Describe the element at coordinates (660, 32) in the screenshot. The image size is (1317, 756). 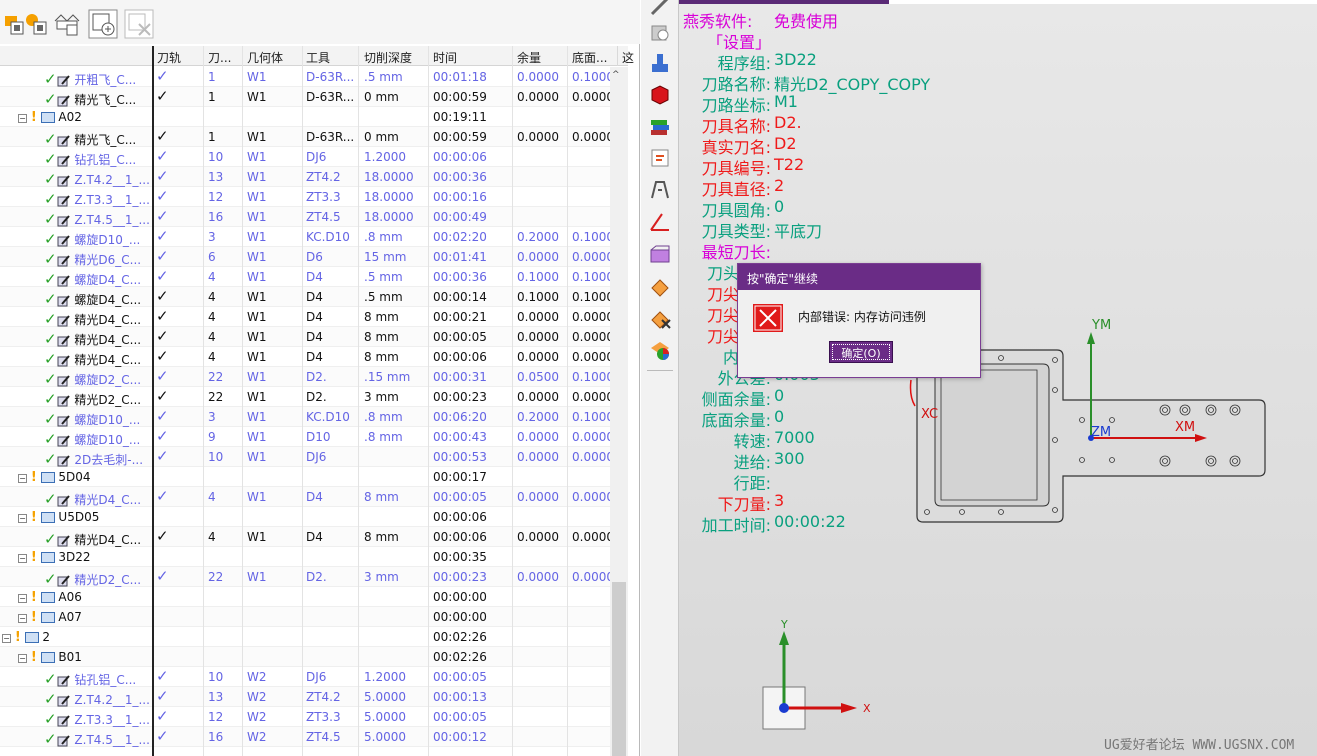
I see `part-check-icon` at that location.